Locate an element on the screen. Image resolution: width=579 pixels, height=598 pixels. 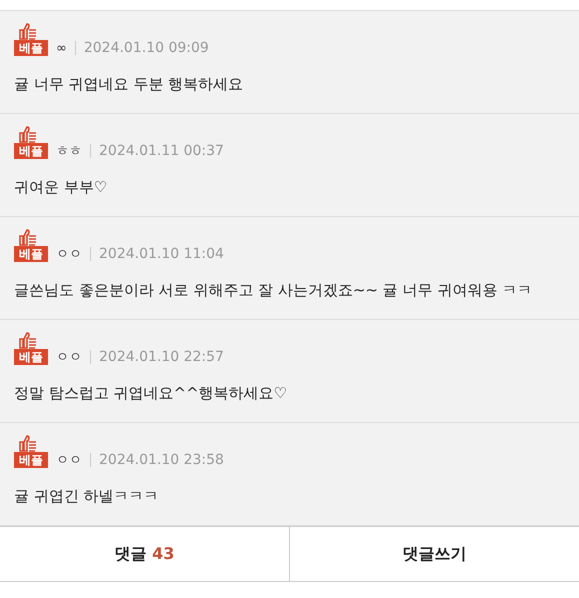
comment-date: 2024.01.10 09:09 is located at coordinates (146, 48).